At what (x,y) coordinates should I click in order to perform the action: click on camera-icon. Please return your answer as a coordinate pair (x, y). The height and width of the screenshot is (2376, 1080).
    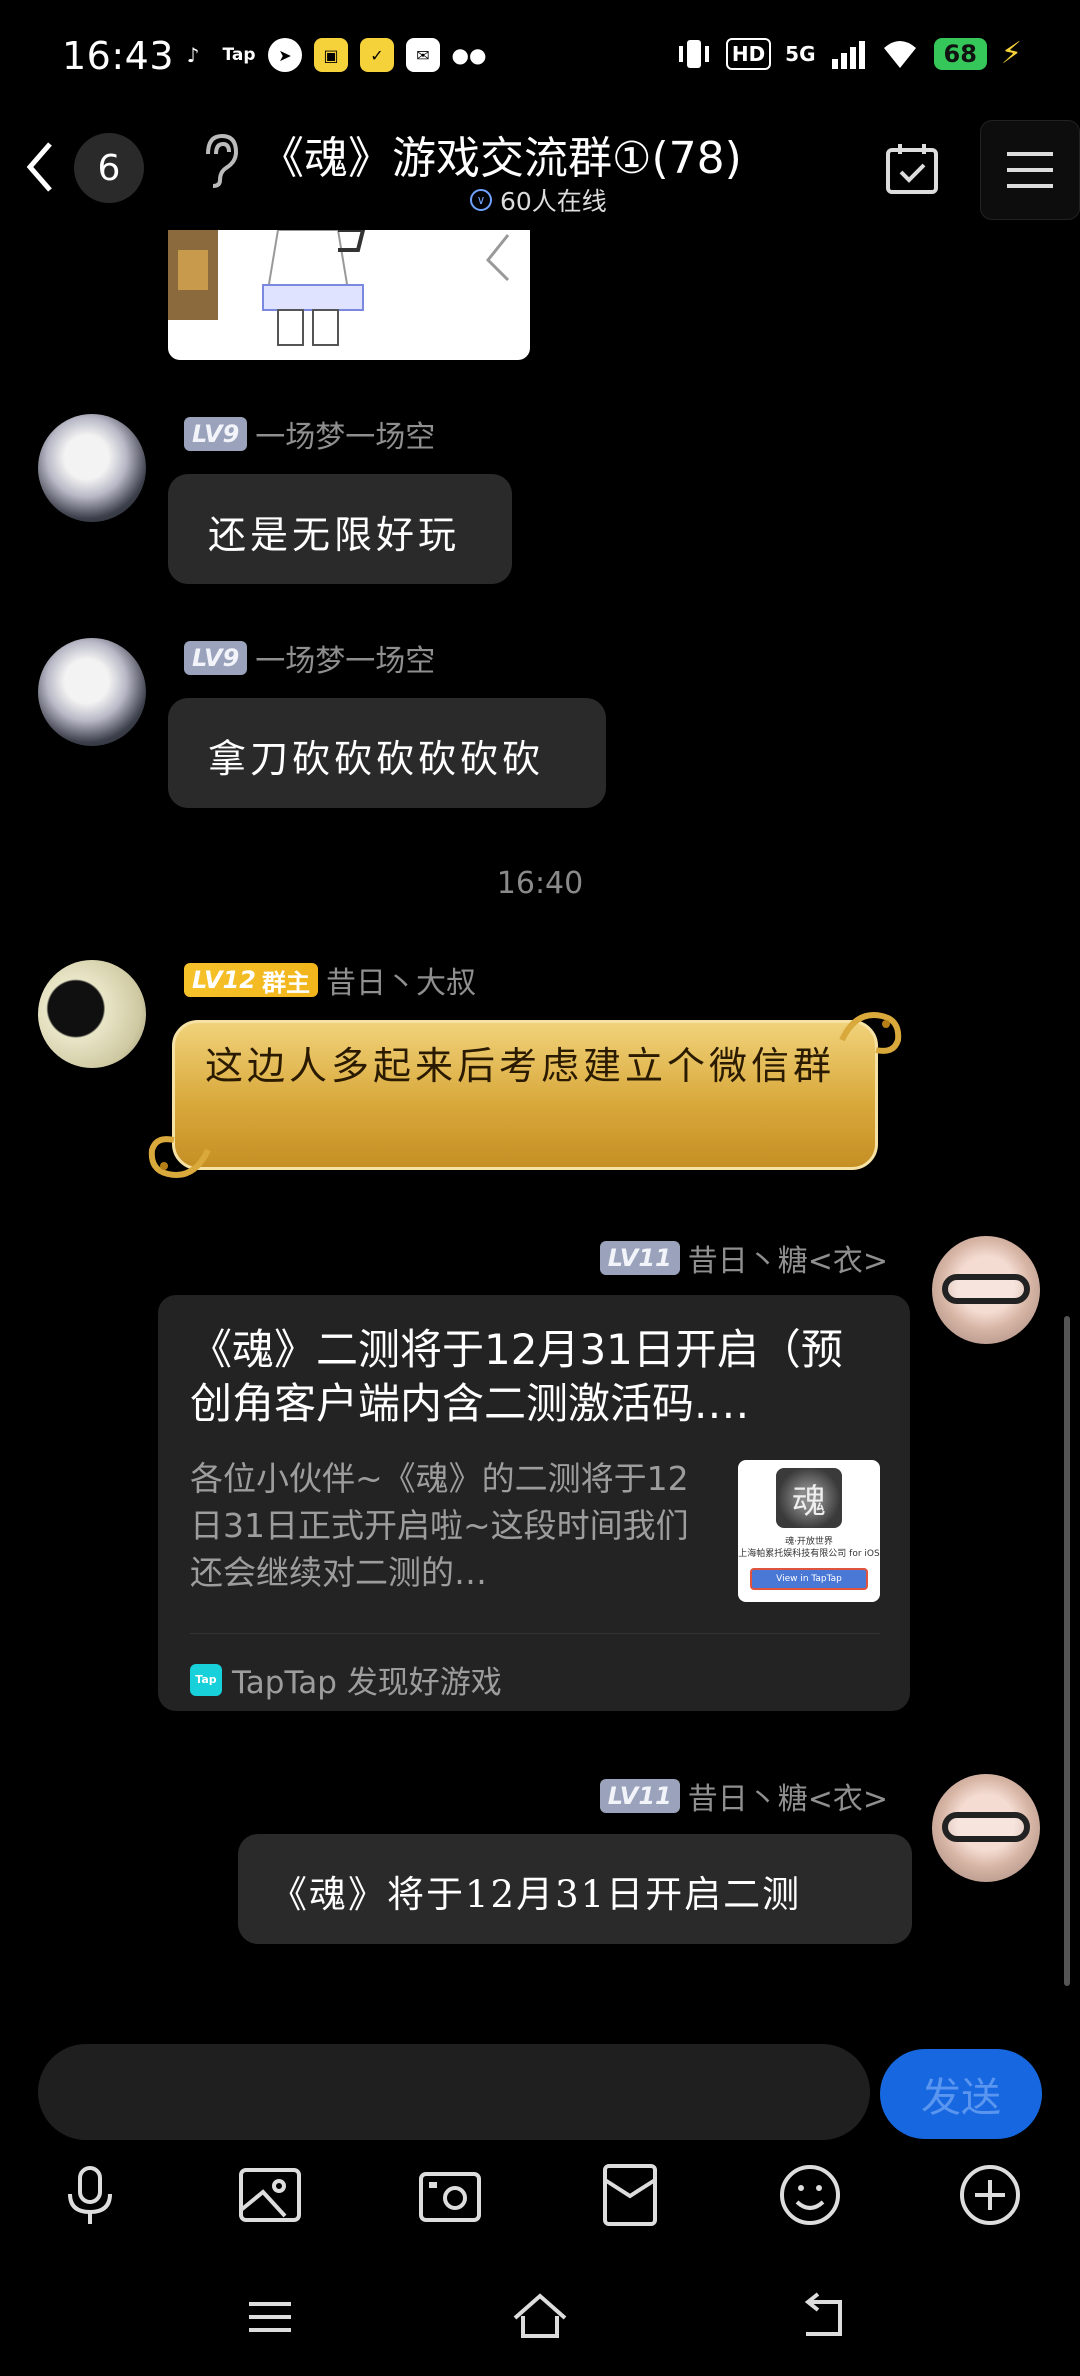
    Looking at the image, I should click on (450, 2195).